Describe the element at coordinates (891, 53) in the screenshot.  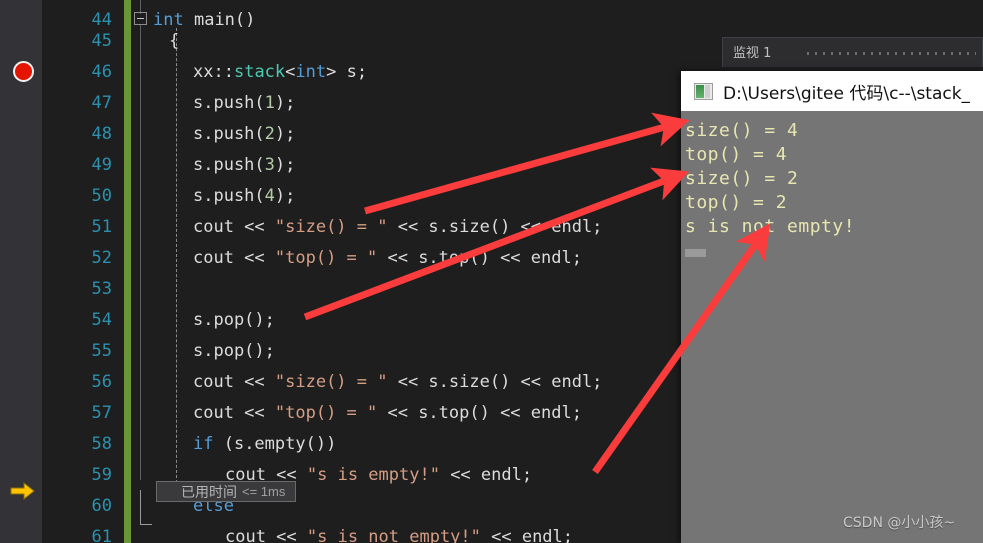
I see `toolwindow-drag-handle` at that location.